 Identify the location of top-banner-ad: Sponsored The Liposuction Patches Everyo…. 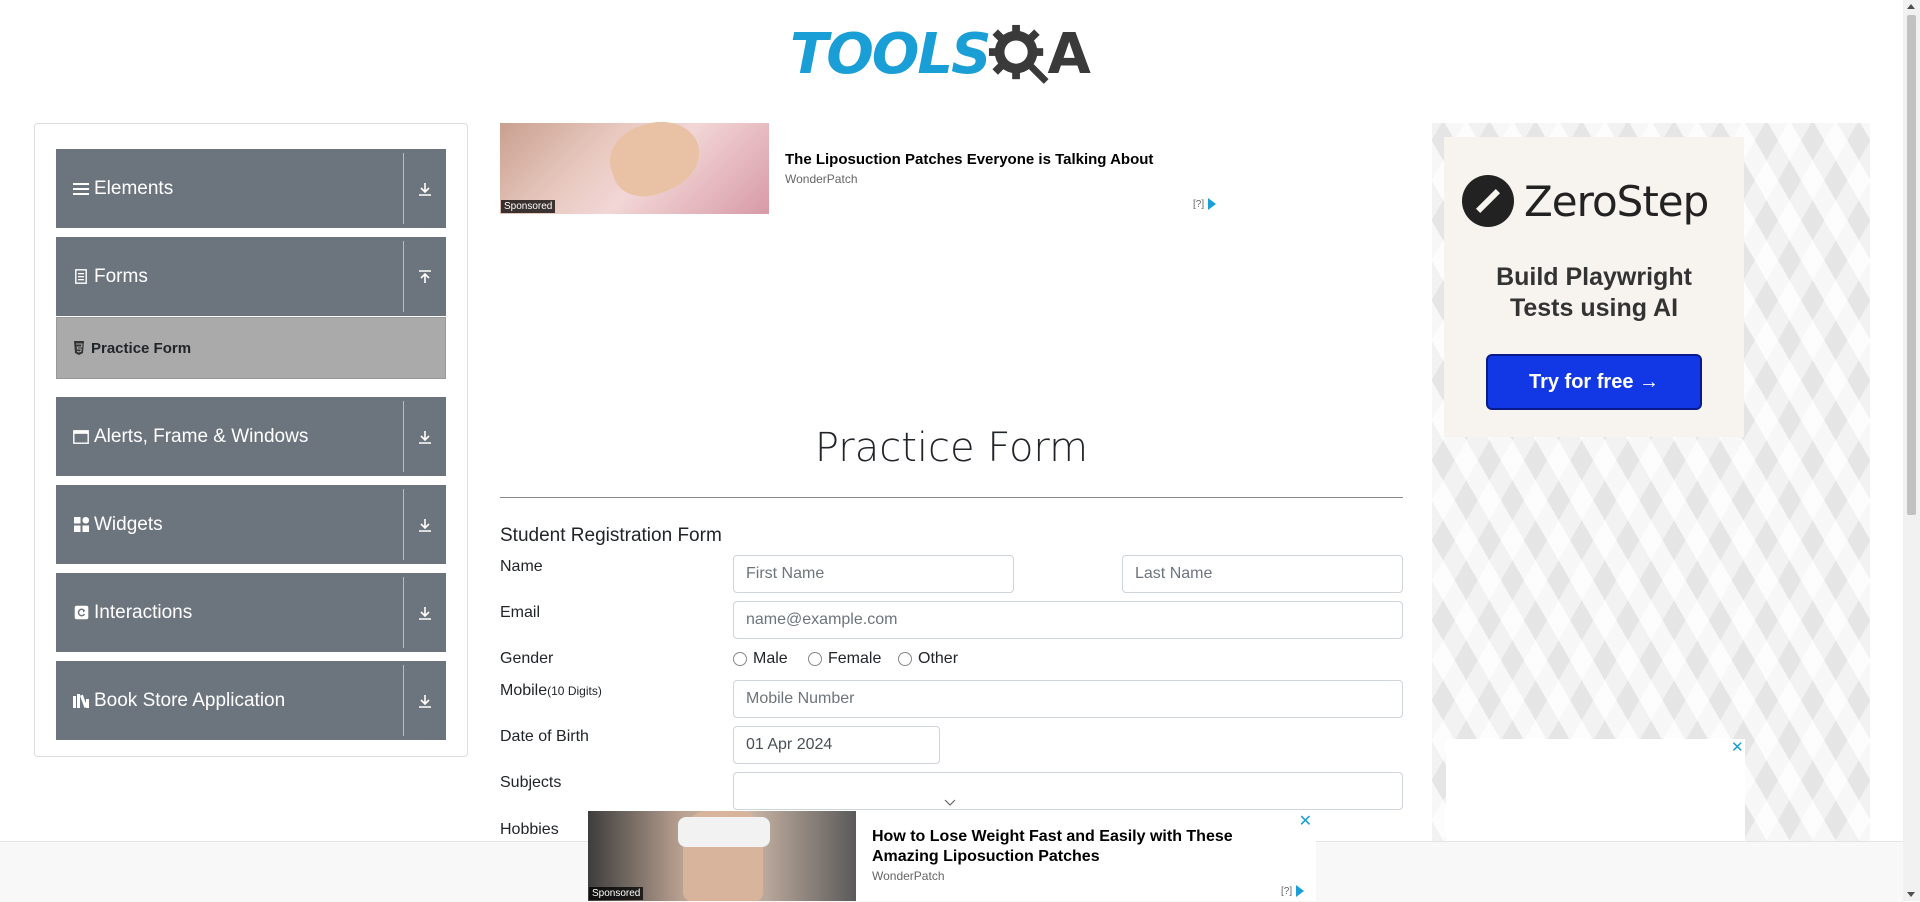
(870, 162).